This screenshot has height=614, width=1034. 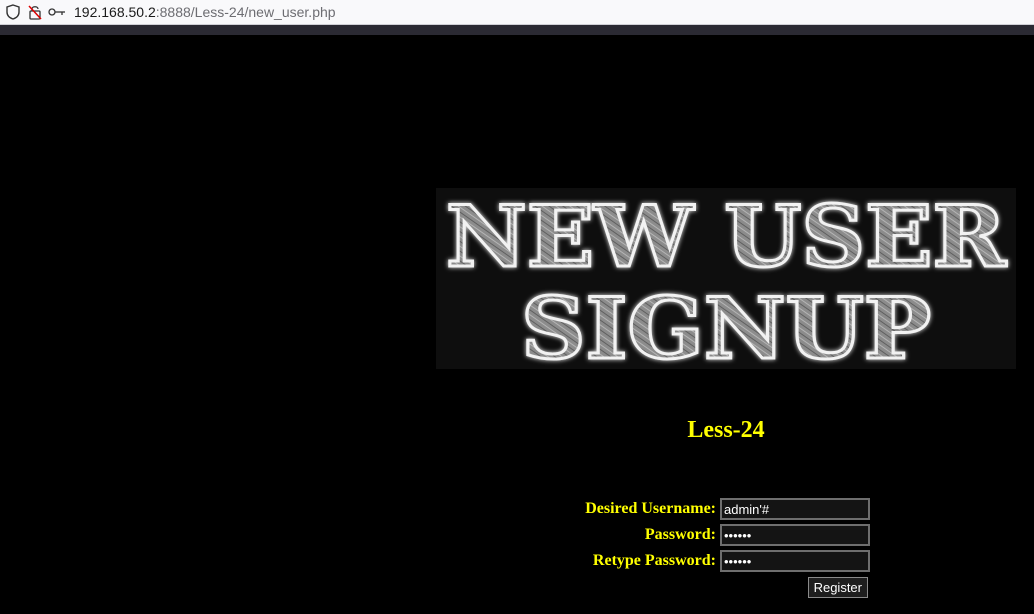 I want to click on url-path: :8888/Less-24/new_user.php, so click(x=245, y=12).